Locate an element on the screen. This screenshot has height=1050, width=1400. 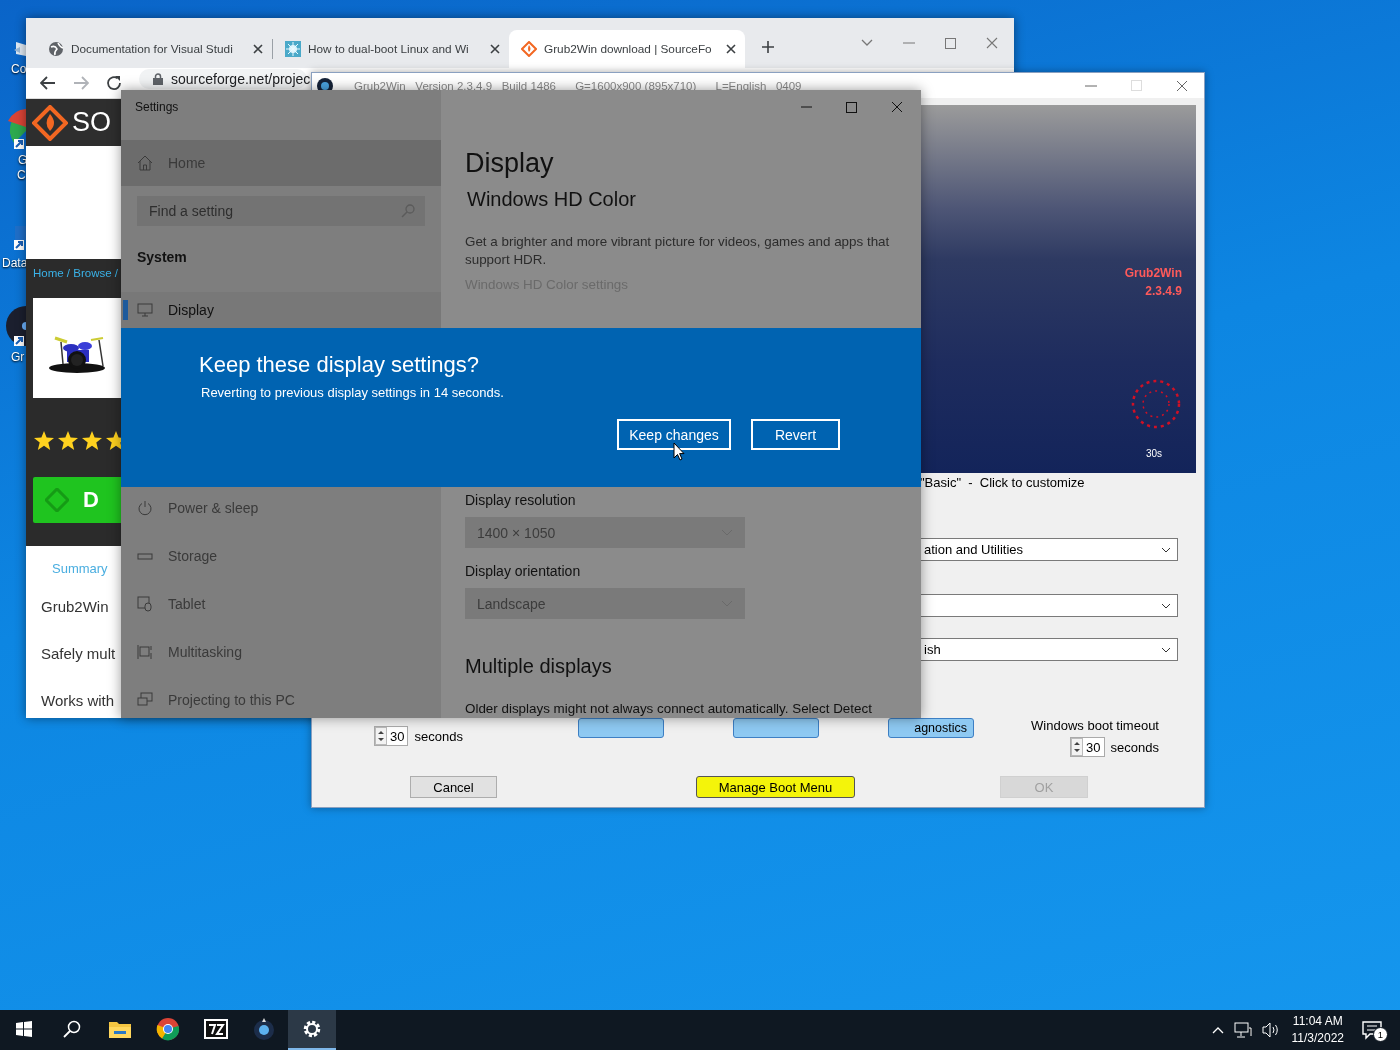
reload-icon is located at coordinates (114, 83).